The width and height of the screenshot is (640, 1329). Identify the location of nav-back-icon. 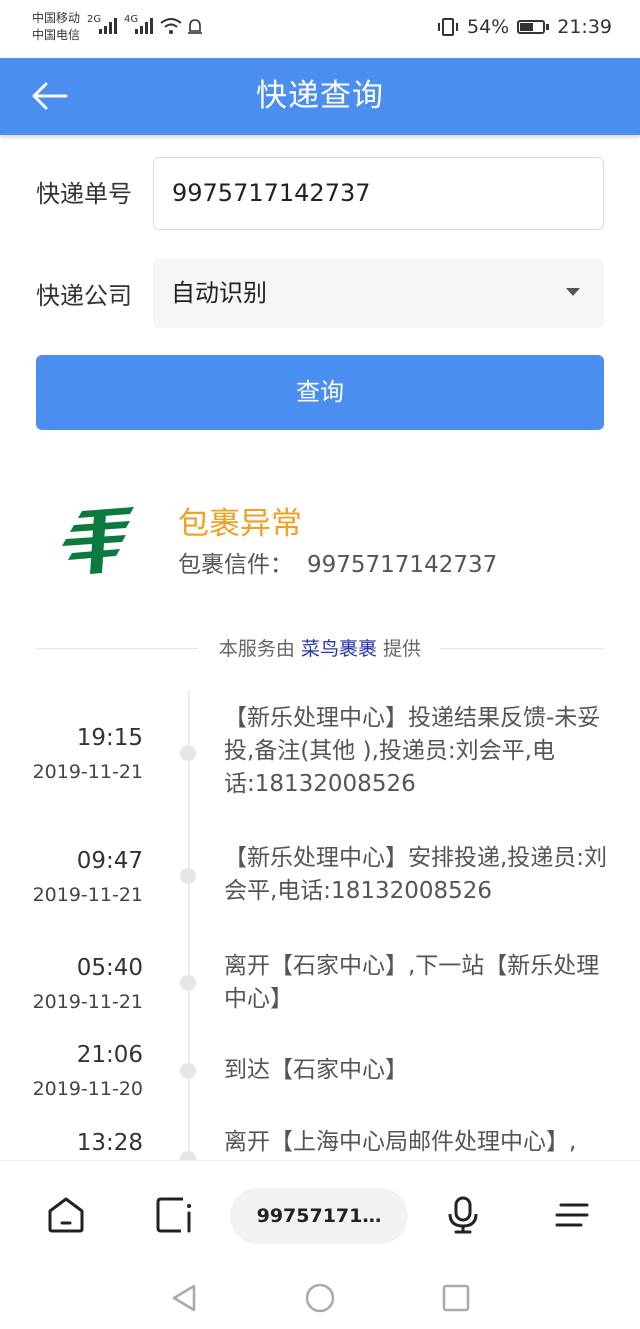
(184, 1298).